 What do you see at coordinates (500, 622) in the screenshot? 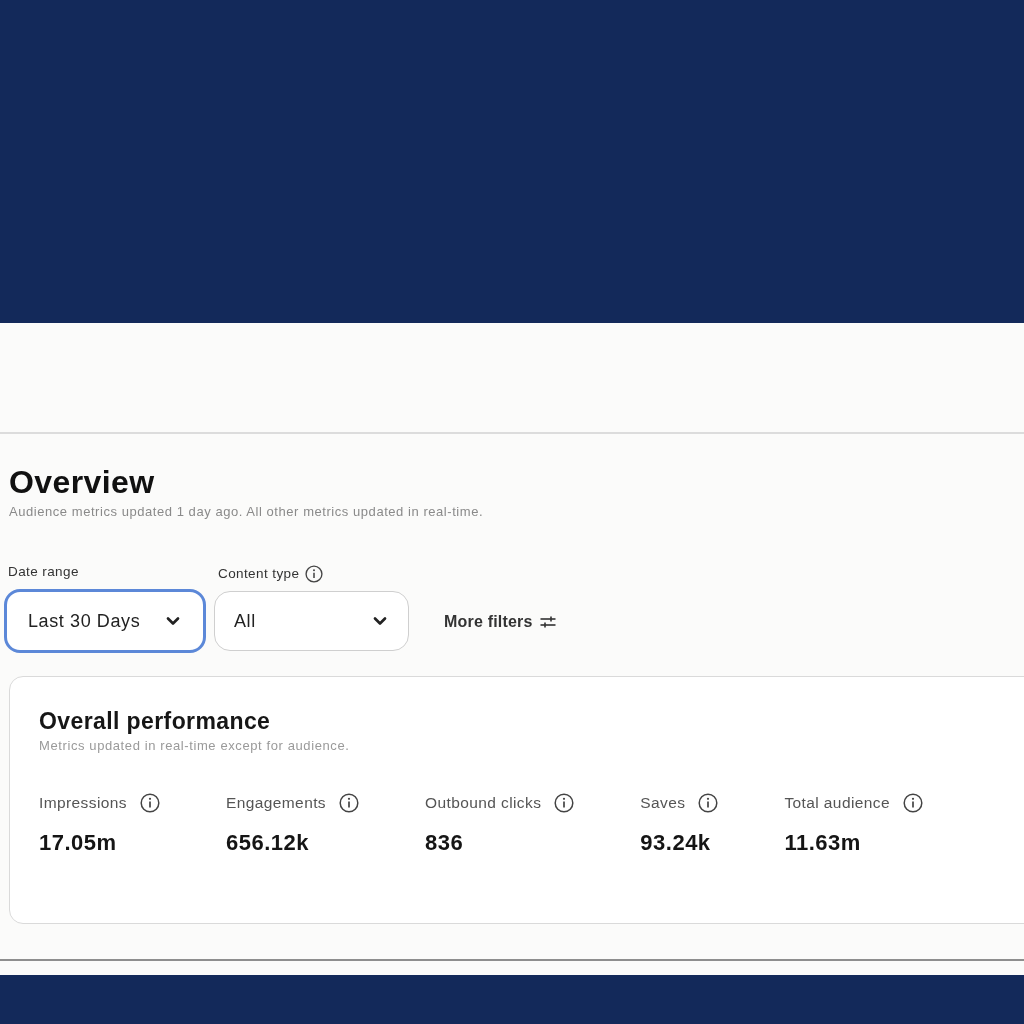
I see `more-filters-button: More filters` at bounding box center [500, 622].